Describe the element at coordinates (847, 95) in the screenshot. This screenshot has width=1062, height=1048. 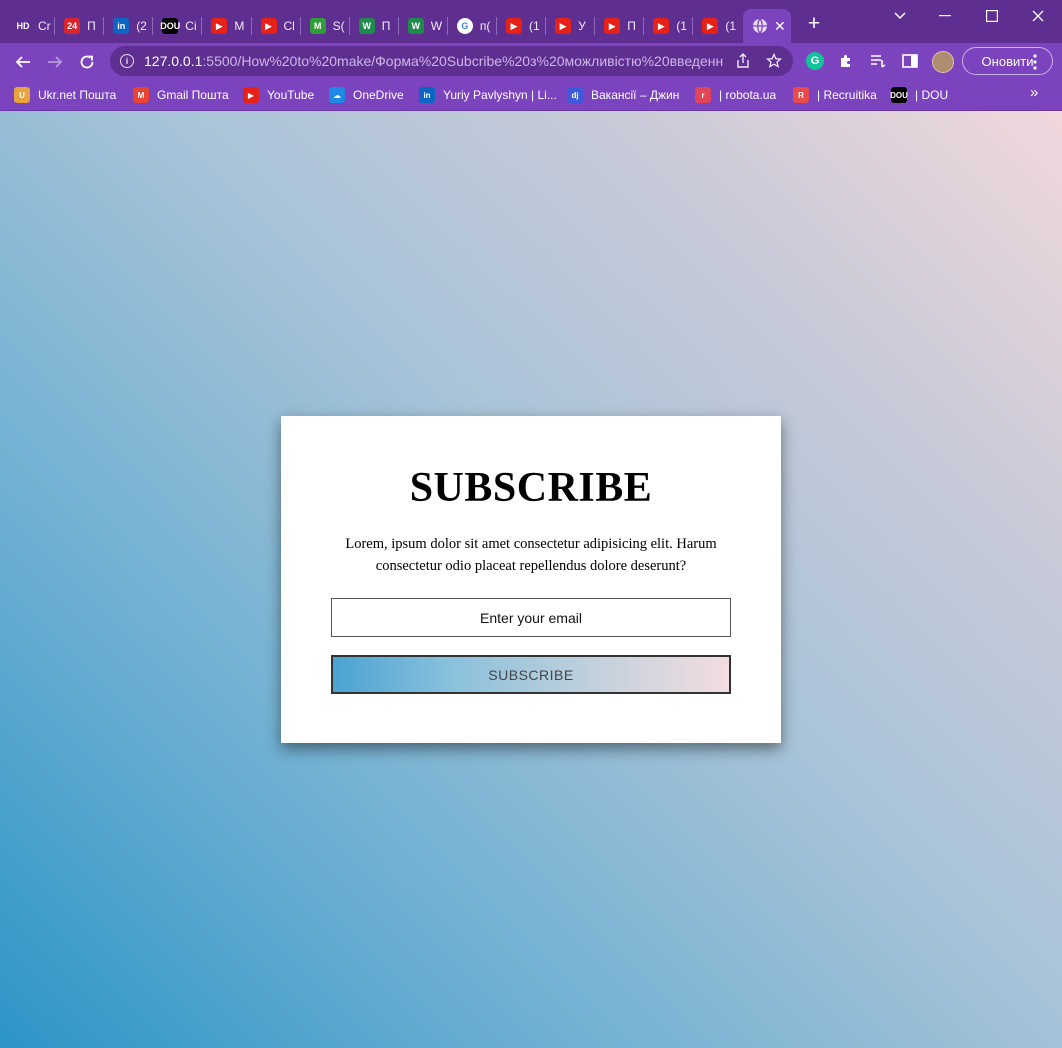
I see `bookmark-label: | Recruitika` at that location.